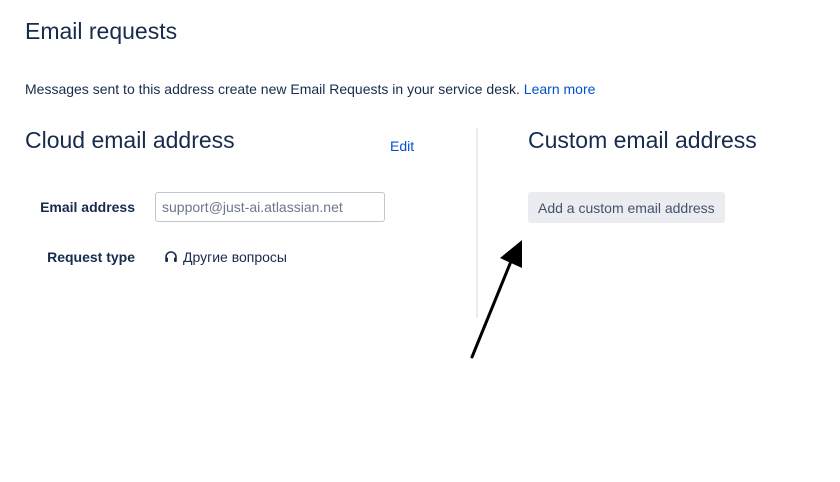 The width and height of the screenshot is (840, 482). What do you see at coordinates (626, 207) in the screenshot?
I see `add-custom-email-button: Add a custom email address` at bounding box center [626, 207].